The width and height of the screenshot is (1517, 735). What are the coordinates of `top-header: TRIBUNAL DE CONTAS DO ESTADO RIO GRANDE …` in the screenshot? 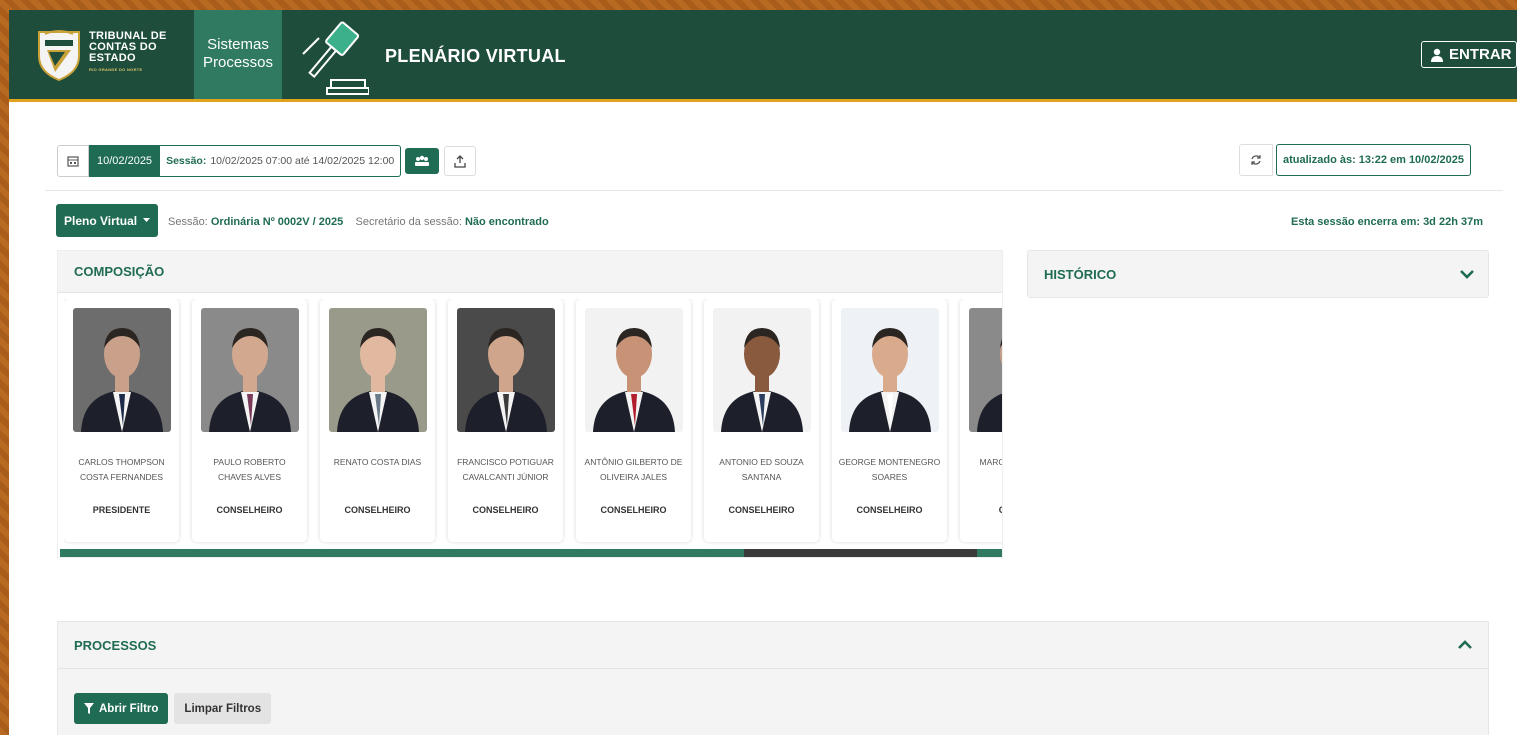 It's located at (763, 56).